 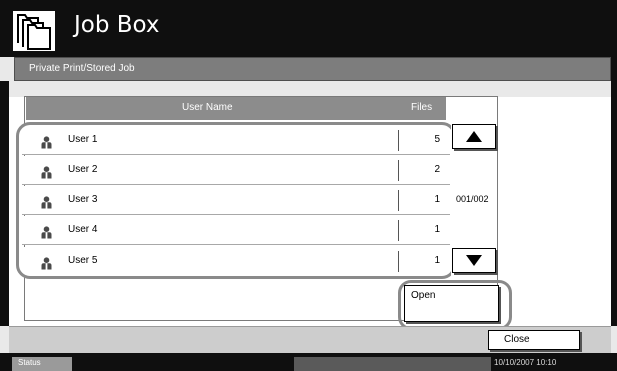 What do you see at coordinates (517, 339) in the screenshot?
I see `close-button-label: Close` at bounding box center [517, 339].